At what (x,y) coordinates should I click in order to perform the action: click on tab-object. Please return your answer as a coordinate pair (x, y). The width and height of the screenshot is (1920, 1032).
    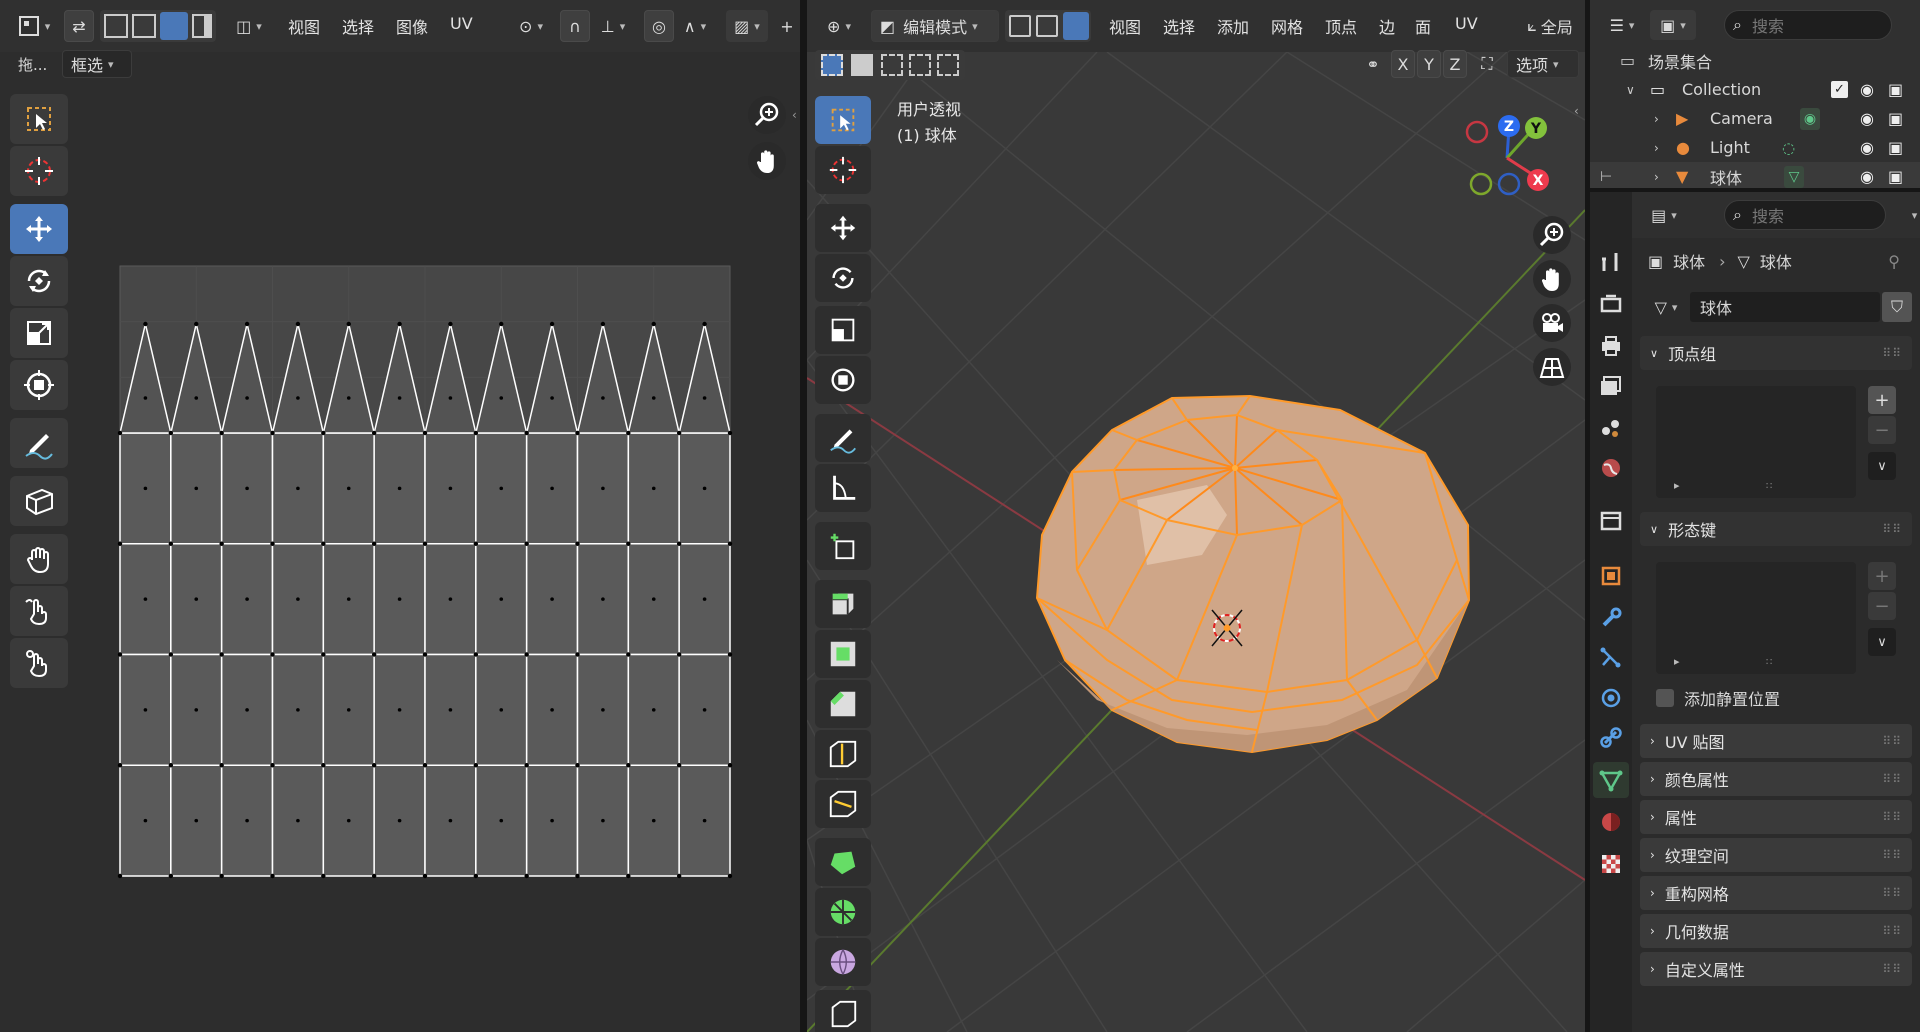
    Looking at the image, I should click on (1611, 576).